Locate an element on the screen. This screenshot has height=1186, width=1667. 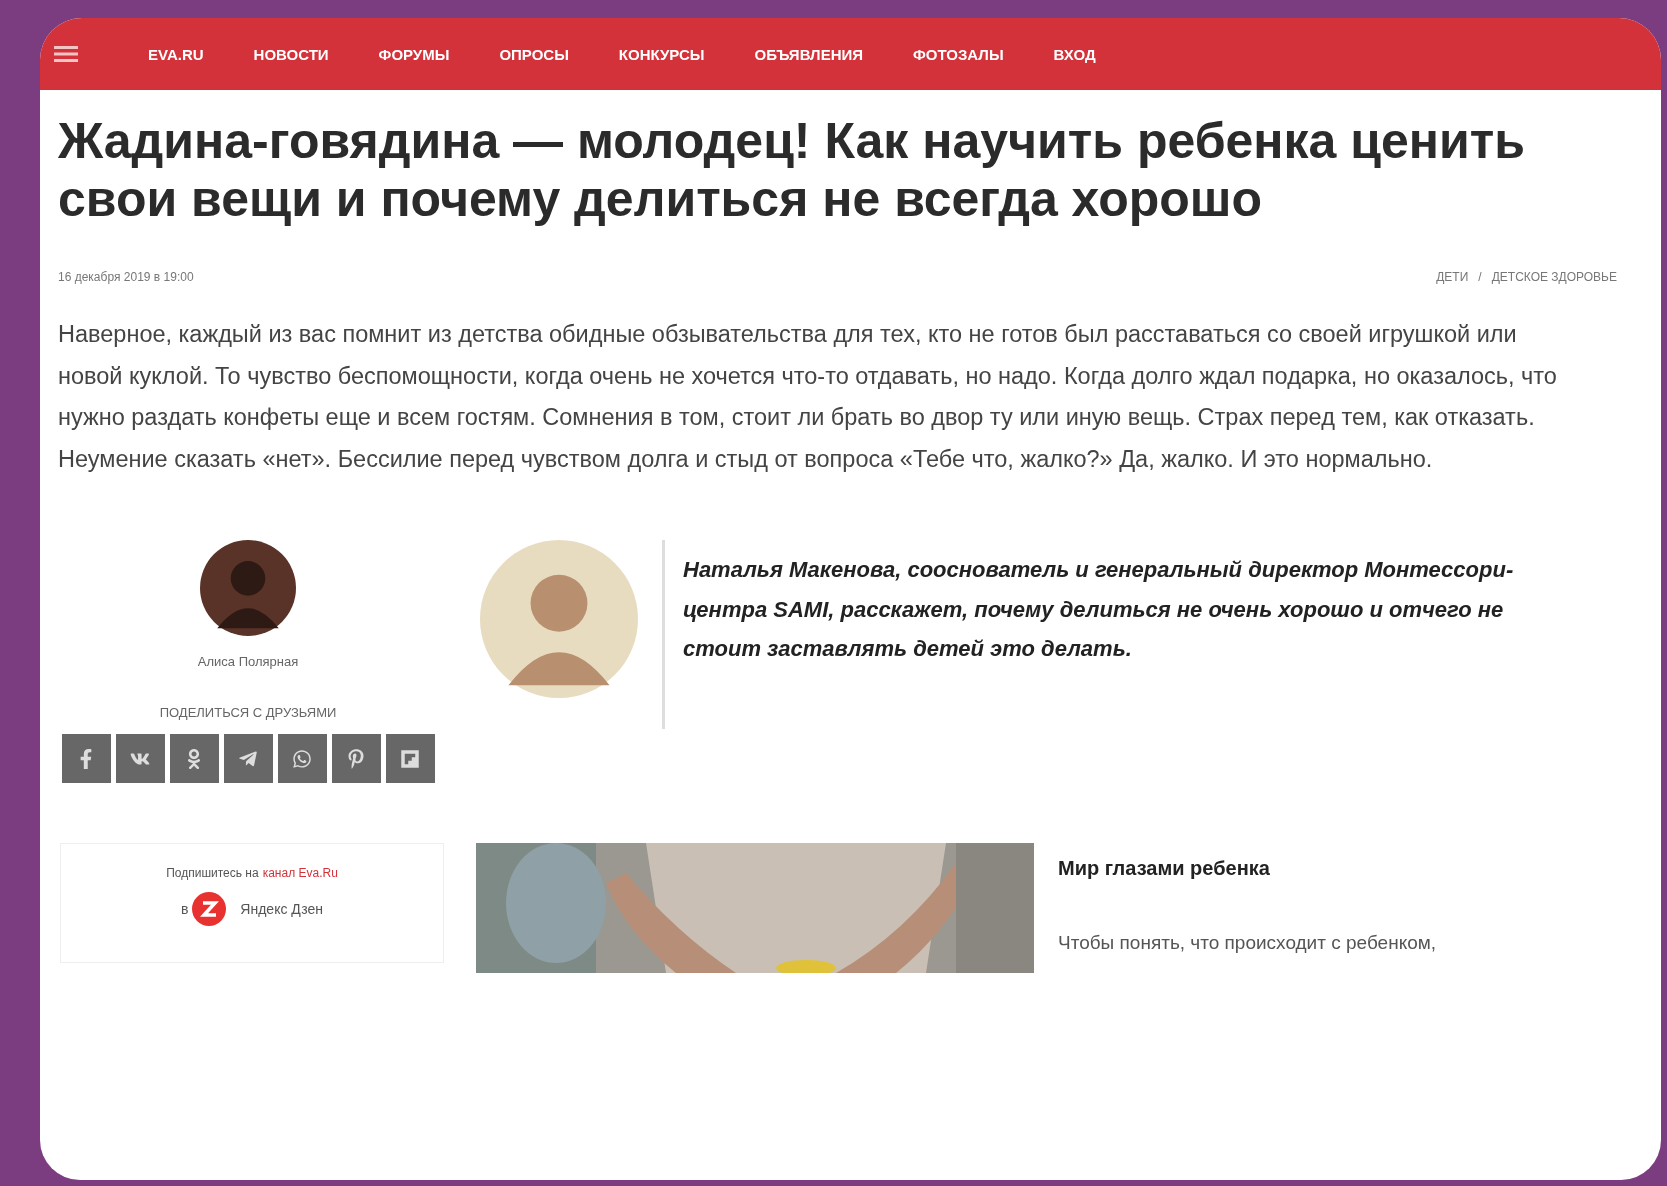
nav-link: КОНКУРСЫ is located at coordinates (661, 54).